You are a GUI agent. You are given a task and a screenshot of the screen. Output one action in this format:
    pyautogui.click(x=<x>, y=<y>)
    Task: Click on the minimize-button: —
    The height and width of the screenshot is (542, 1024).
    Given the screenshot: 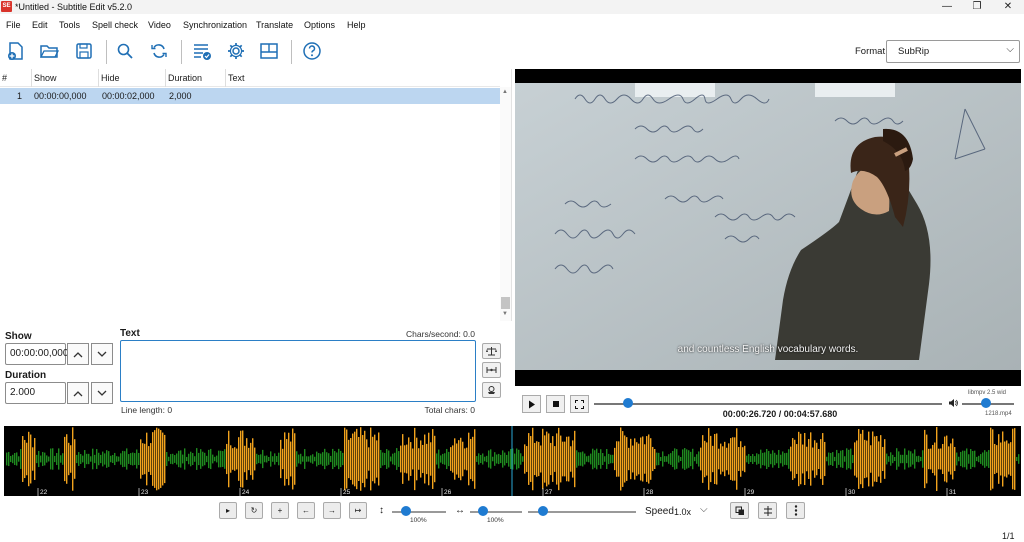 What is the action you would take?
    pyautogui.click(x=947, y=7)
    